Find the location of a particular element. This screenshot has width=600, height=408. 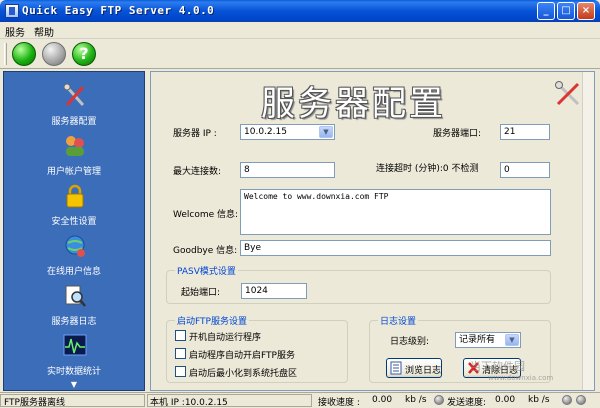

menu-help: 帮助 is located at coordinates (44, 31).